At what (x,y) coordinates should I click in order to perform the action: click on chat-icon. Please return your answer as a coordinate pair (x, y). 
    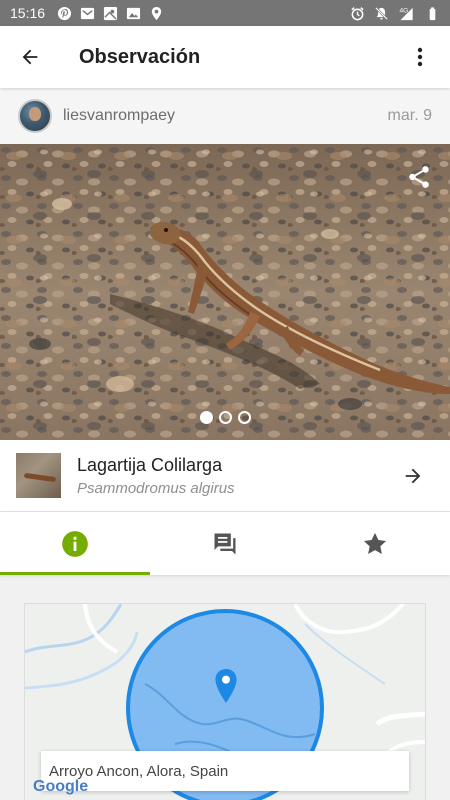
    Looking at the image, I should click on (225, 543).